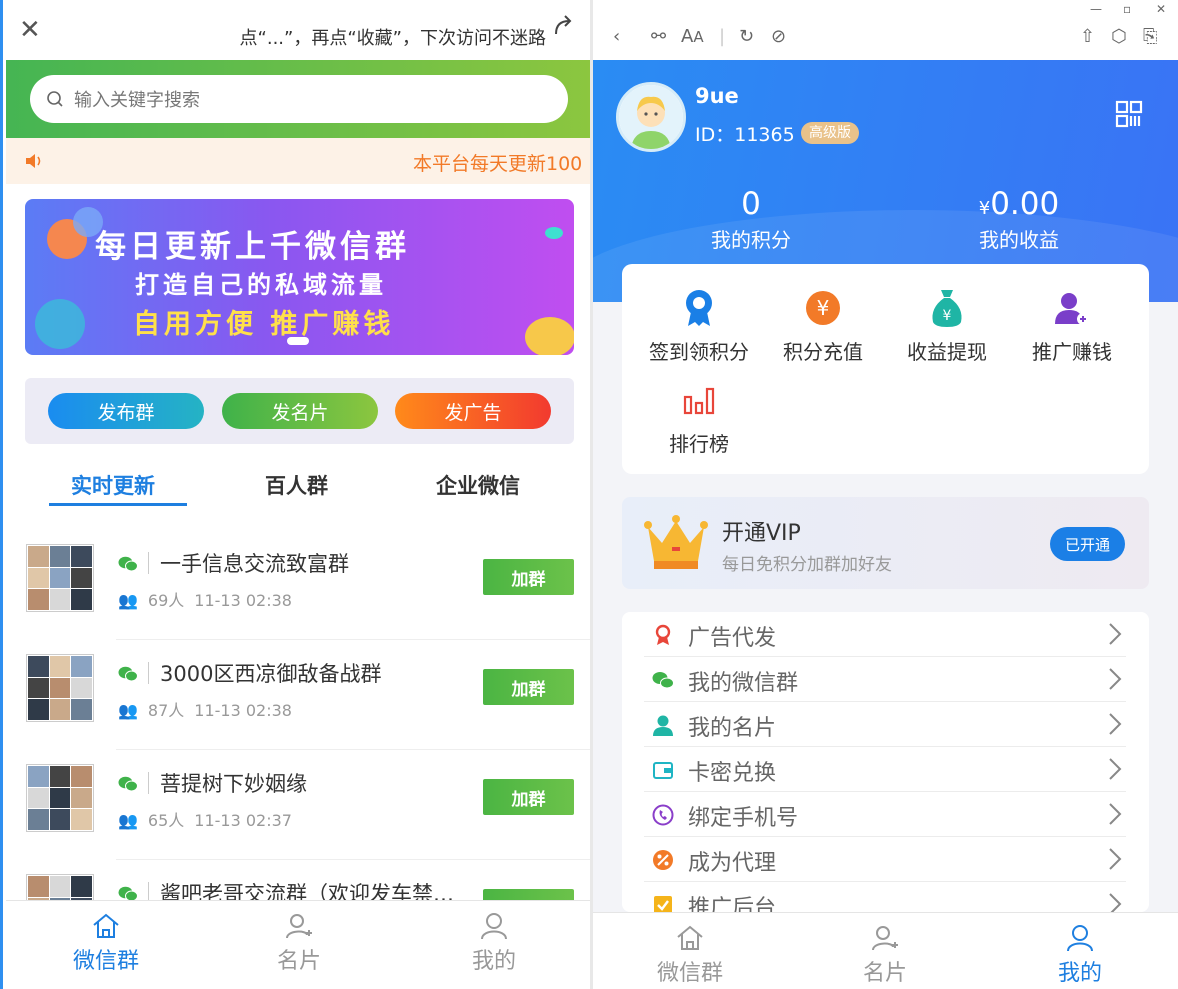 This screenshot has height=989, width=1178. I want to click on menu-item: 推广后台, so click(885, 897).